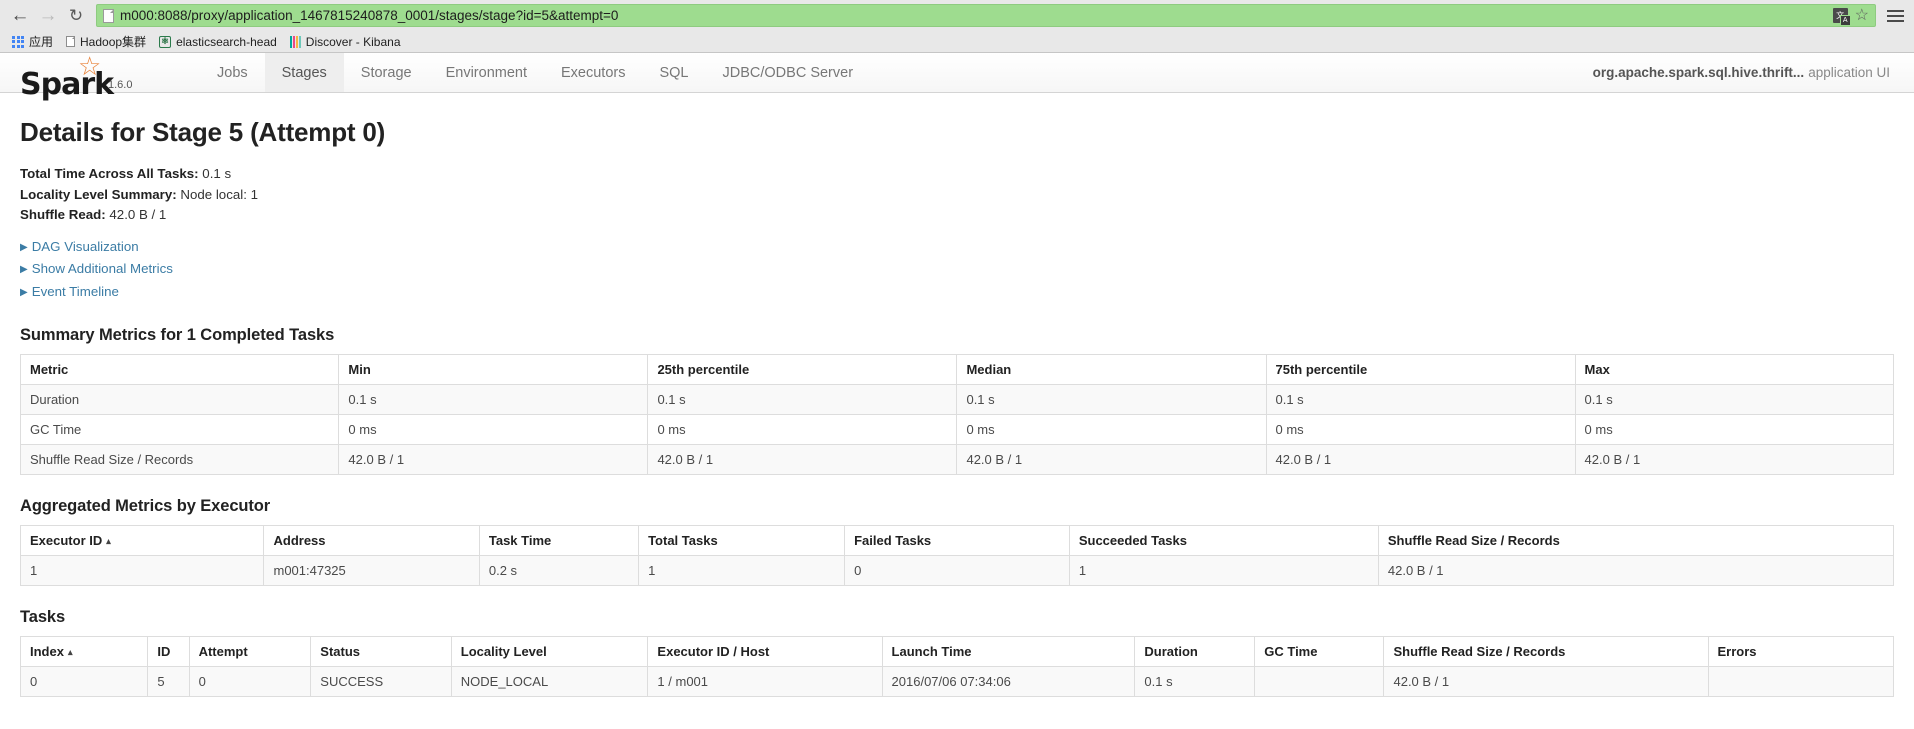 The width and height of the screenshot is (1914, 729). I want to click on summary-value: 42.0 B / 1, so click(138, 214).